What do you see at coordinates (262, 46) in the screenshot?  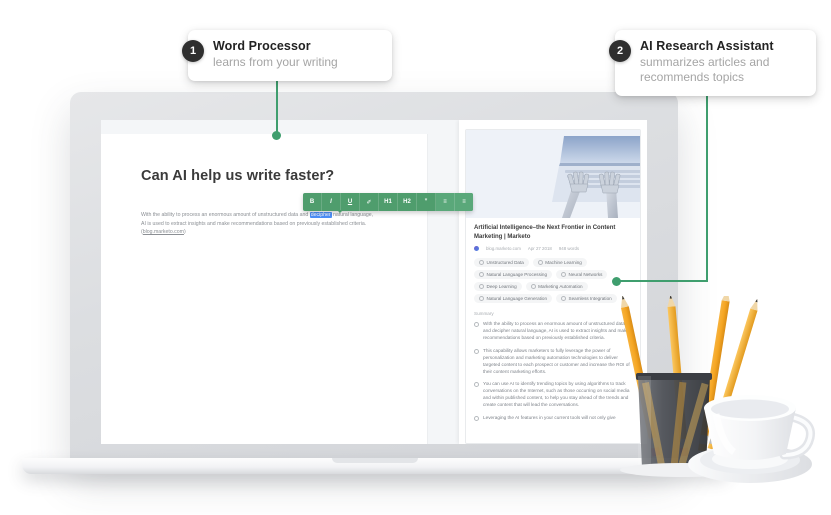 I see `callout-title-1: Word Processor` at bounding box center [262, 46].